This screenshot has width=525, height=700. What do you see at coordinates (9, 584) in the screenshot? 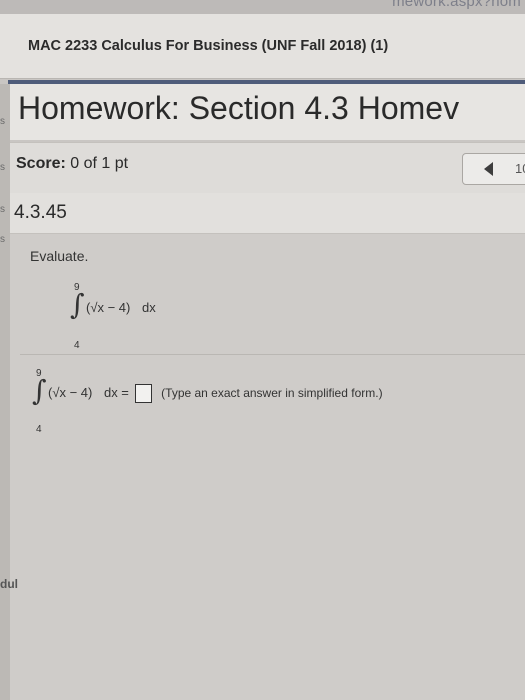
I see `left-panel-stub: dul` at bounding box center [9, 584].